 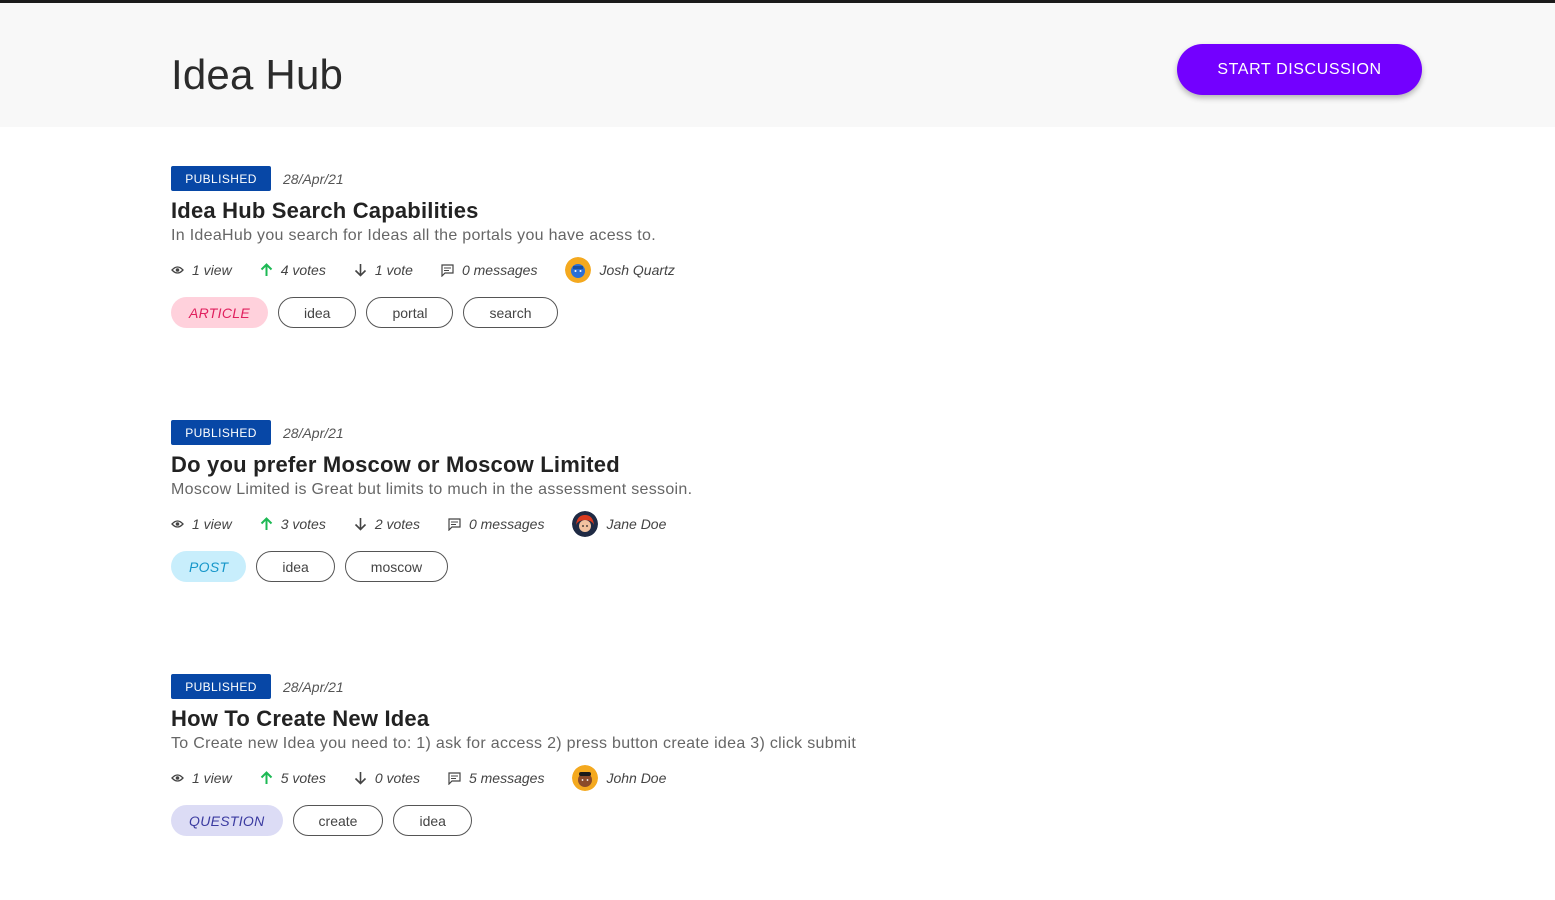 I want to click on author: John Doe, so click(x=619, y=778).